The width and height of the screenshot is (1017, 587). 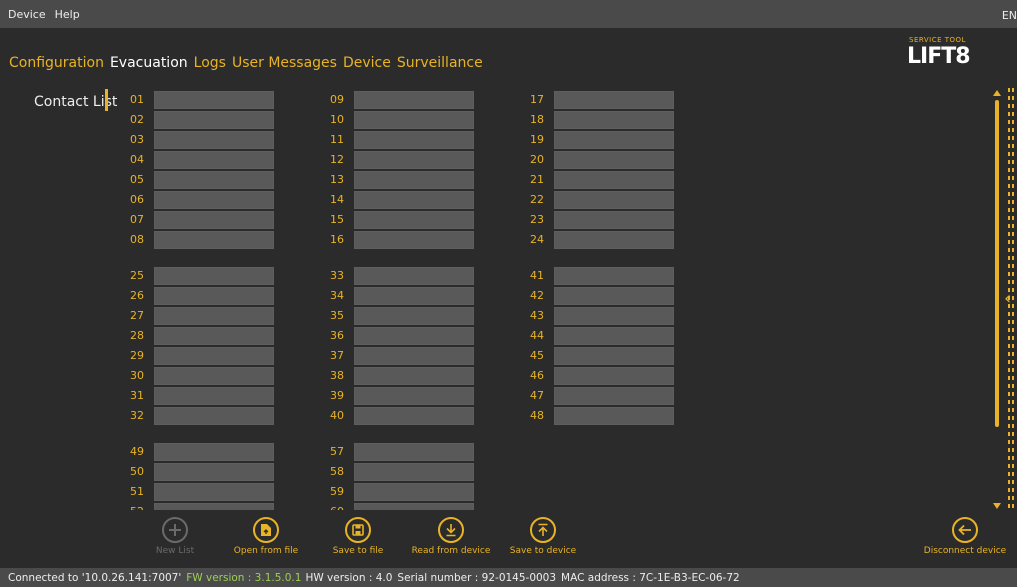 What do you see at coordinates (337, 139) in the screenshot?
I see `contact-number: 11` at bounding box center [337, 139].